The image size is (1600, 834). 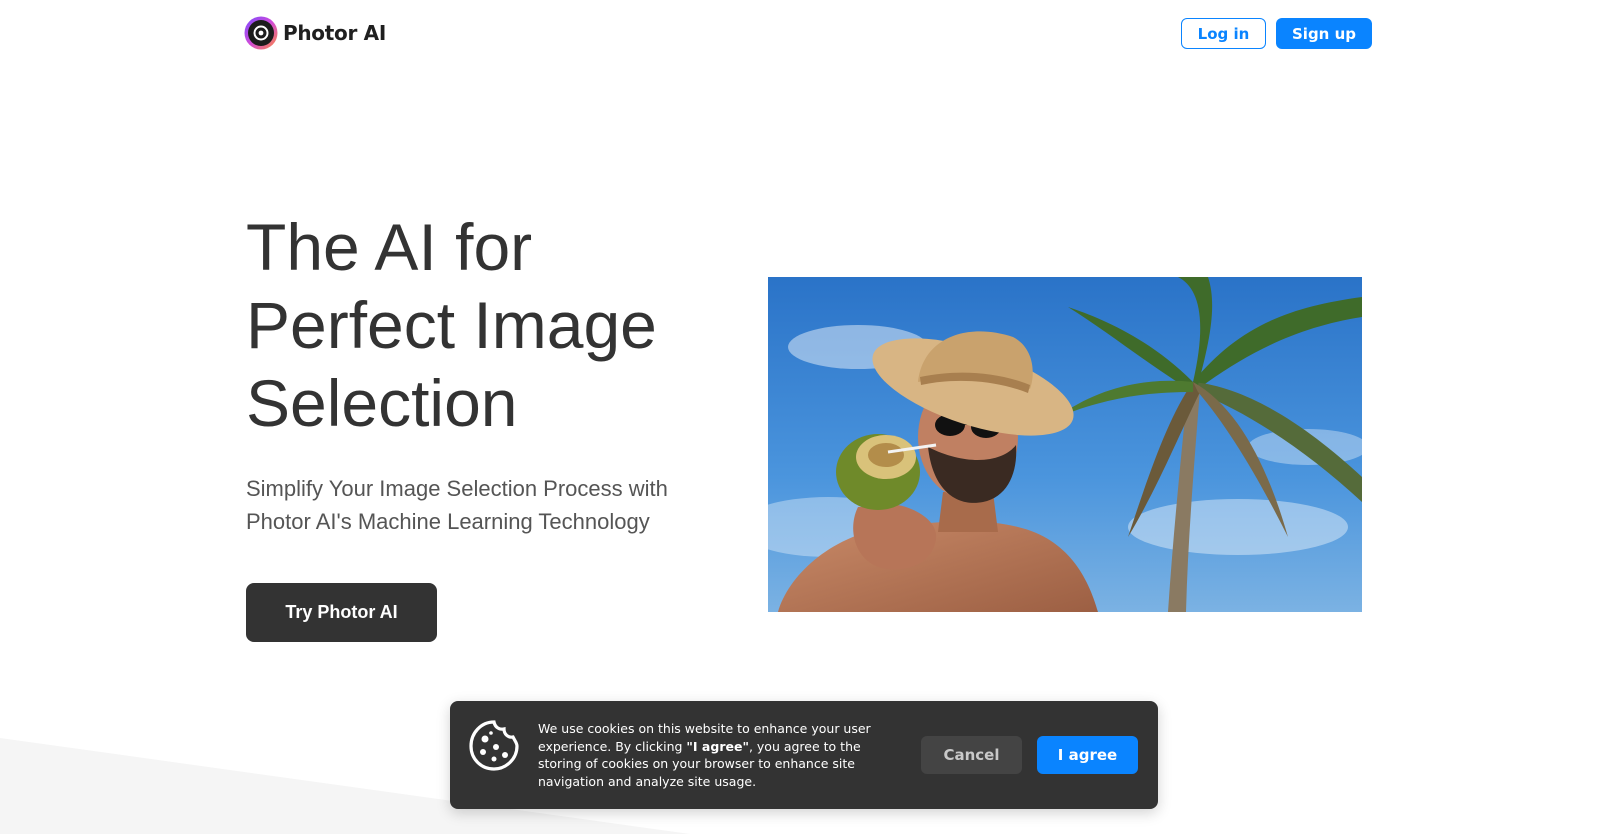 I want to click on hero-title: The AI for Perfect Image Selection, so click(x=481, y=325).